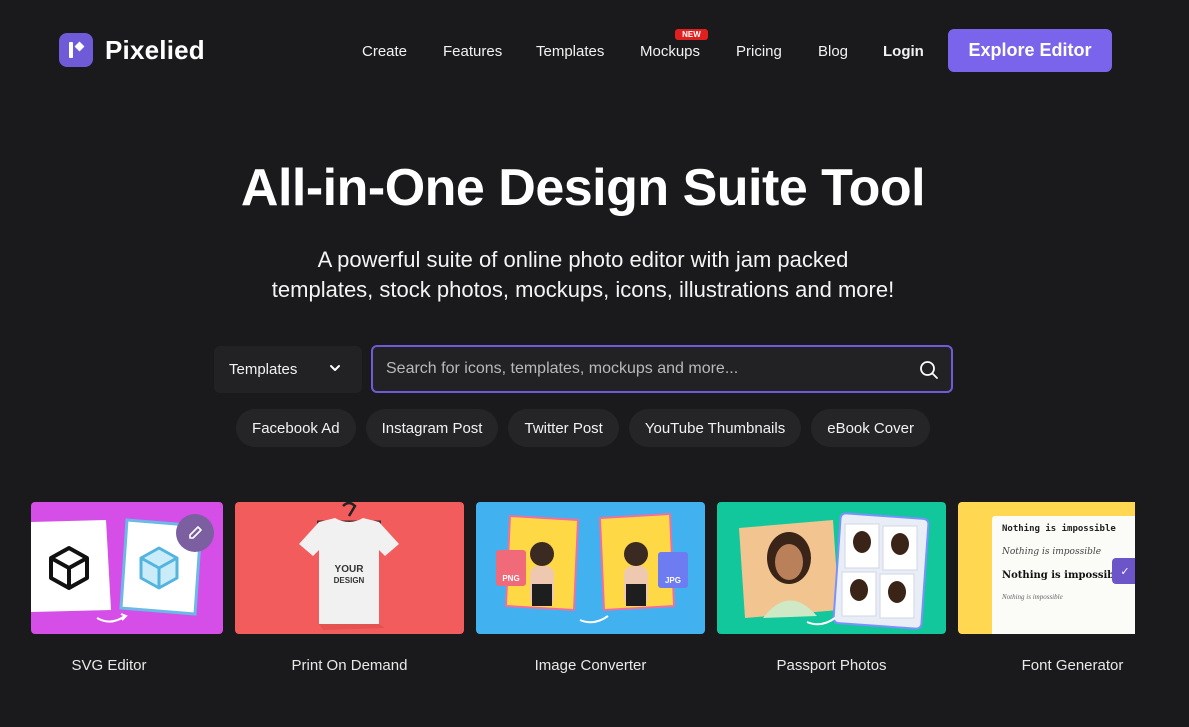 This screenshot has width=1189, height=727. I want to click on chip-instagram-post: Instagram Post, so click(432, 428).